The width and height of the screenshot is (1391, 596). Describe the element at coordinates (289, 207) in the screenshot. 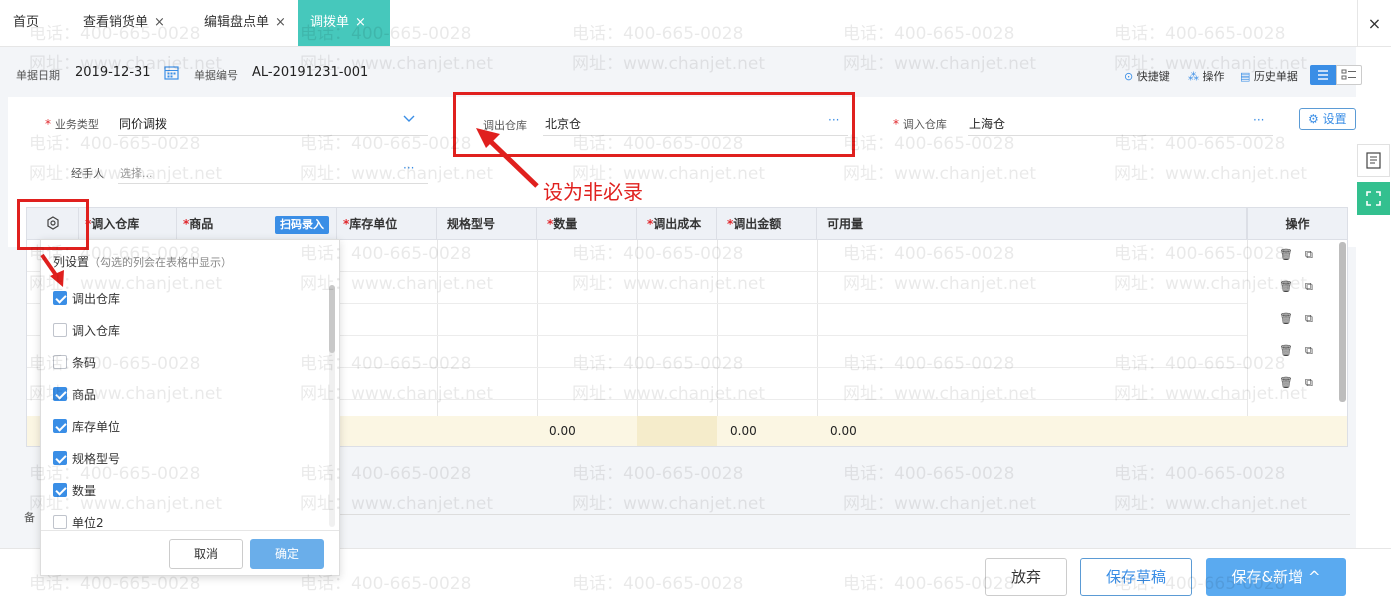

I see `annotation-arrows` at that location.